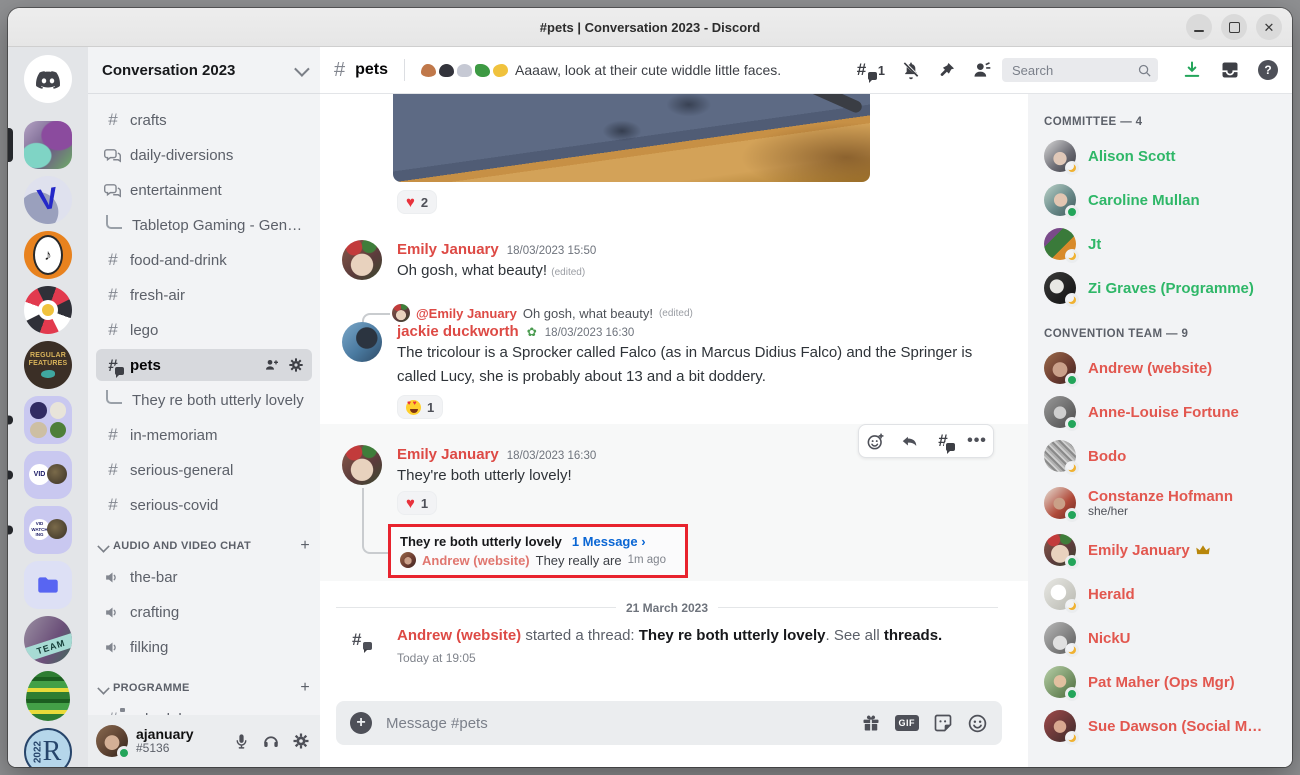 The width and height of the screenshot is (1300, 775). What do you see at coordinates (458, 331) in the screenshot?
I see `author-name: jackie duckworth` at bounding box center [458, 331].